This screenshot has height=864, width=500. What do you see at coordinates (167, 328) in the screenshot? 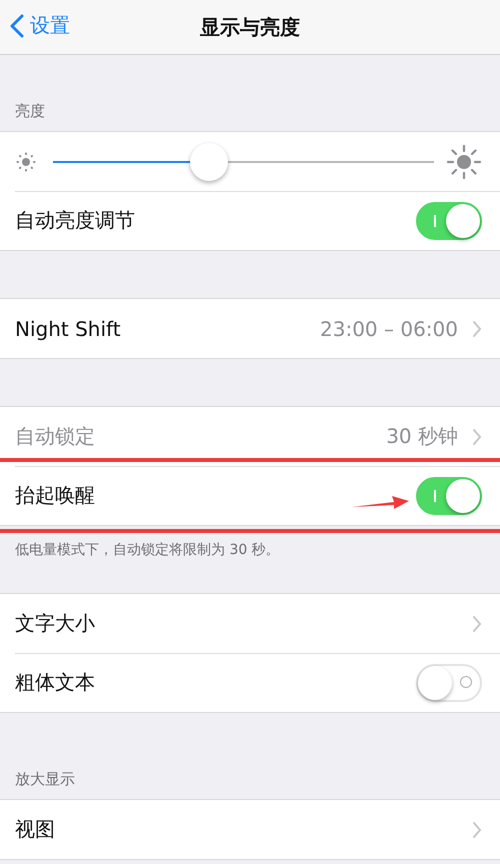
I see `row-label: Night Shift` at bounding box center [167, 328].